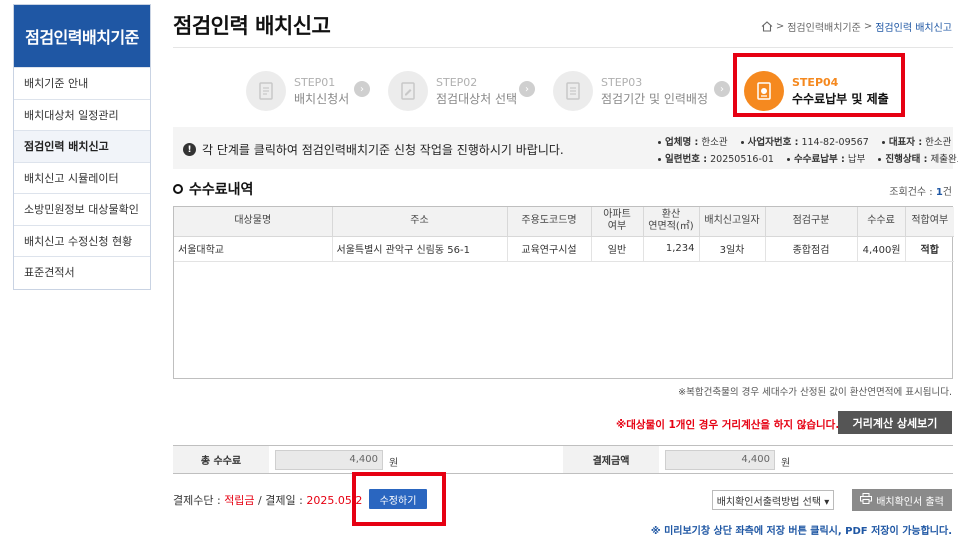  What do you see at coordinates (786, 463) in the screenshot?
I see `pay-amount-unit: 원` at bounding box center [786, 463].